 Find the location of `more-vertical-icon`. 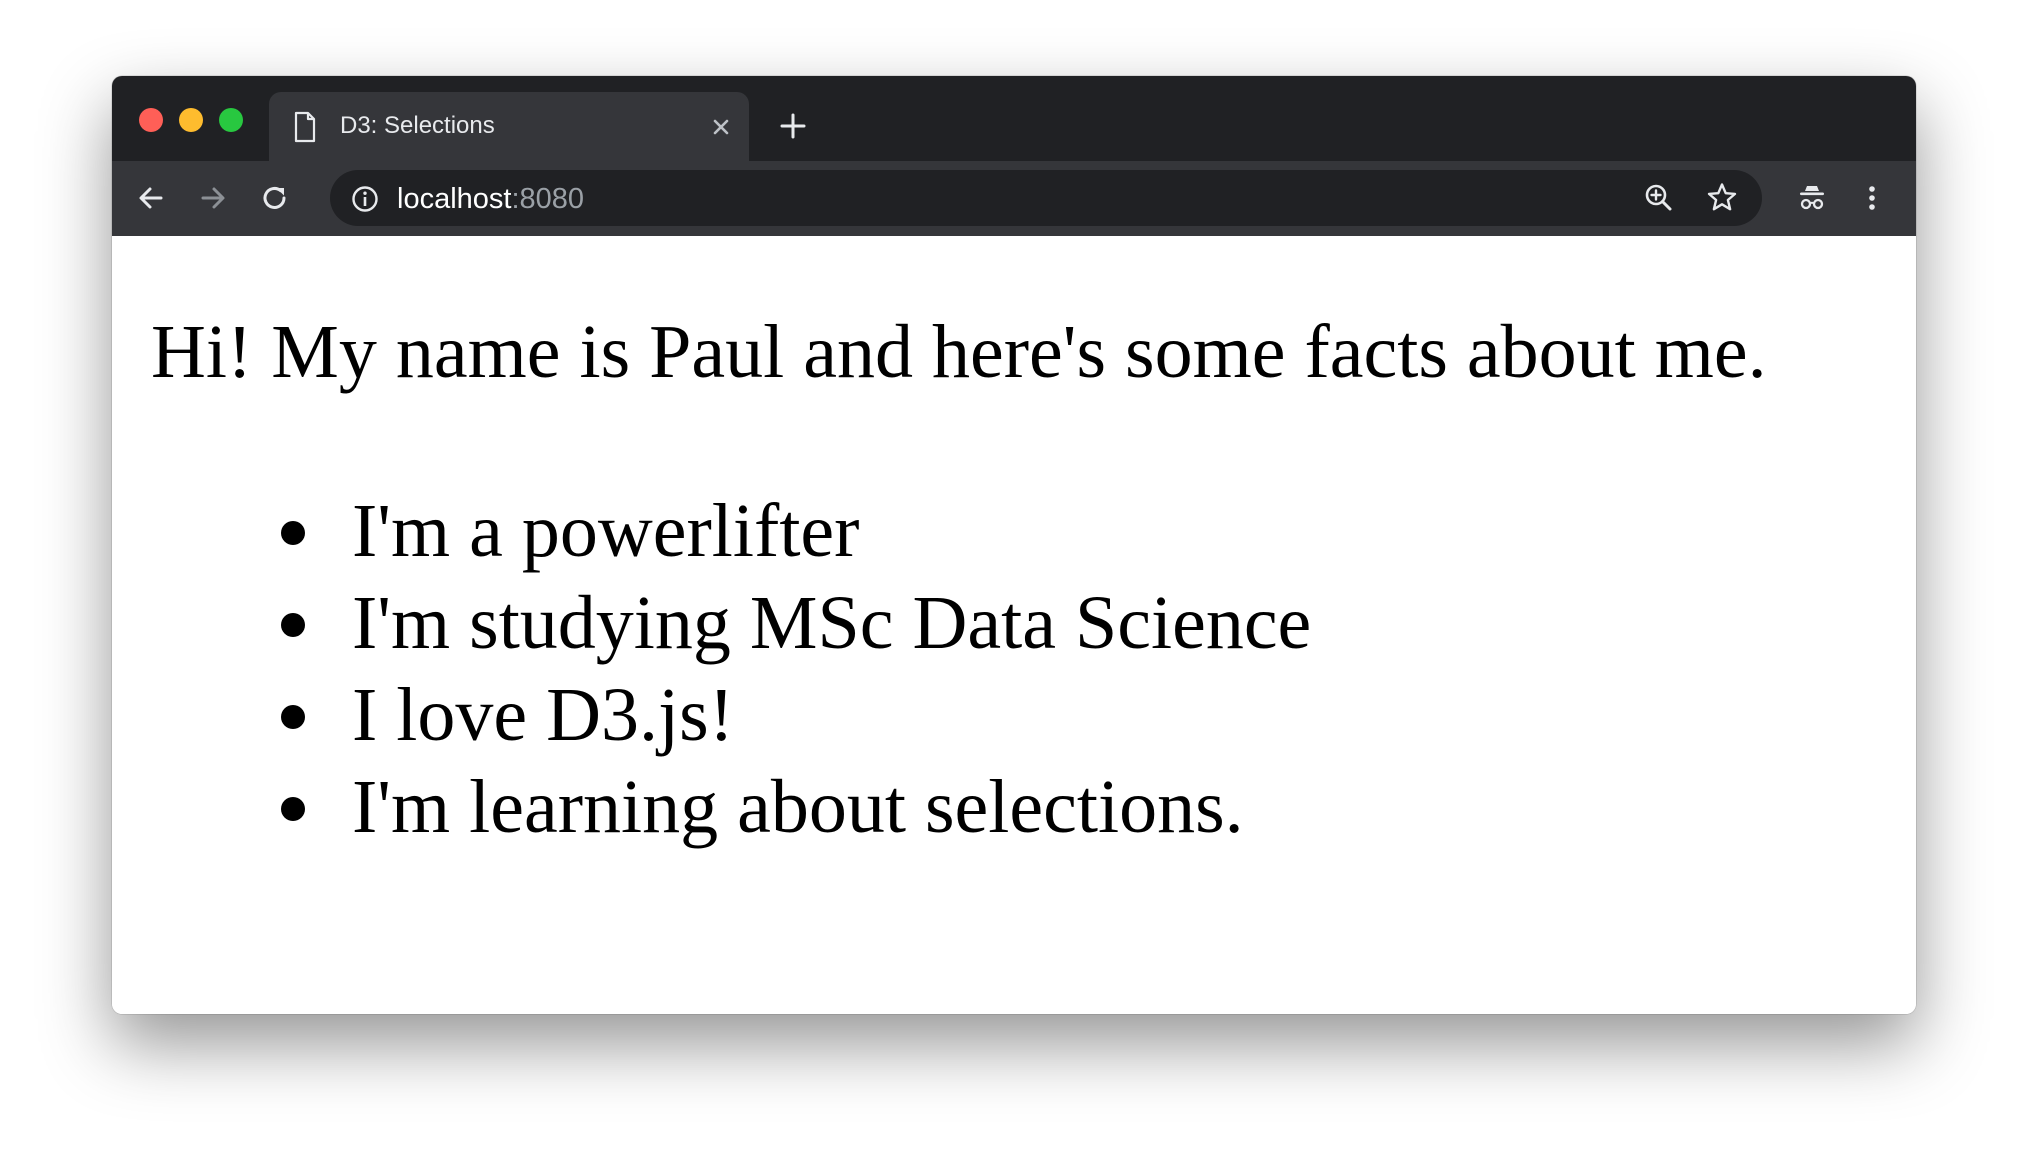

more-vertical-icon is located at coordinates (1872, 198).